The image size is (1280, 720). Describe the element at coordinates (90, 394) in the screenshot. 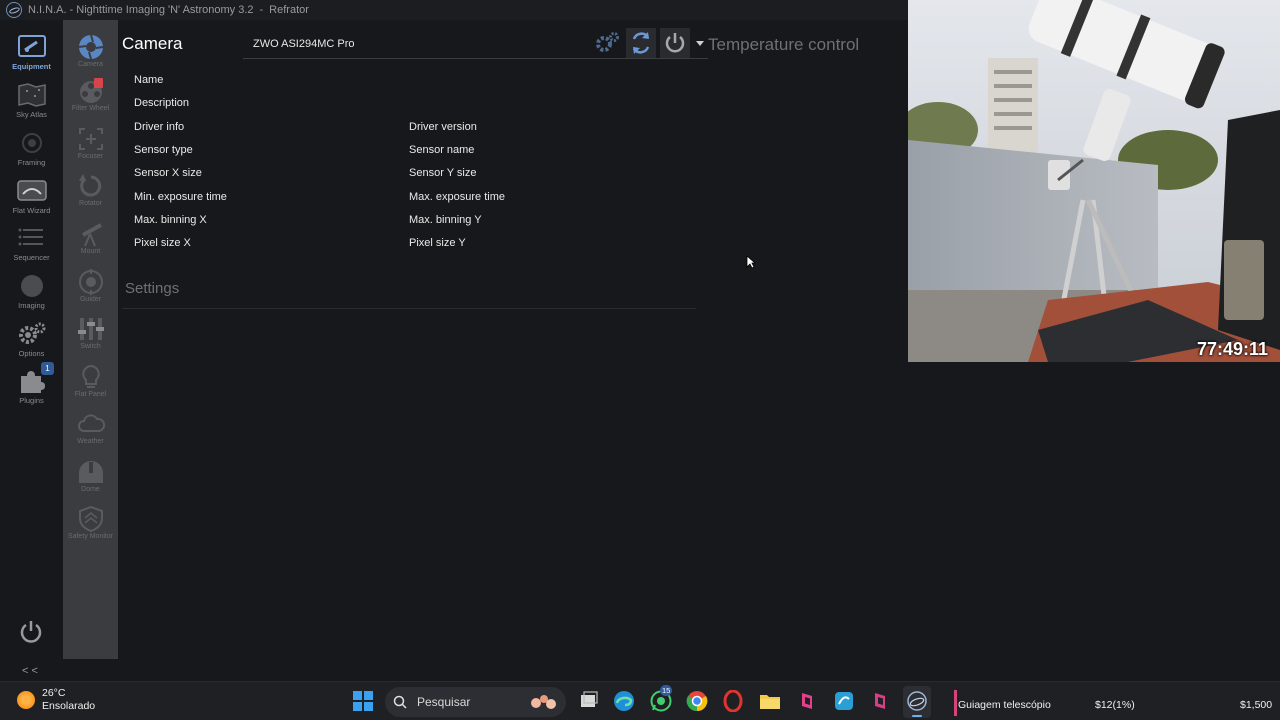

I see `subnav-label: Flat Panel` at that location.